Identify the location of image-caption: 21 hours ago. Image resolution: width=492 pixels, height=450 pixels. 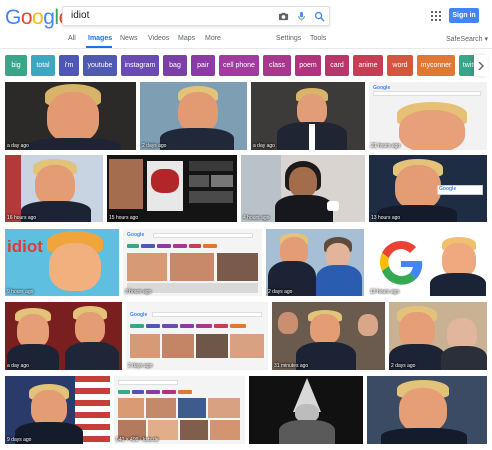
(386, 146).